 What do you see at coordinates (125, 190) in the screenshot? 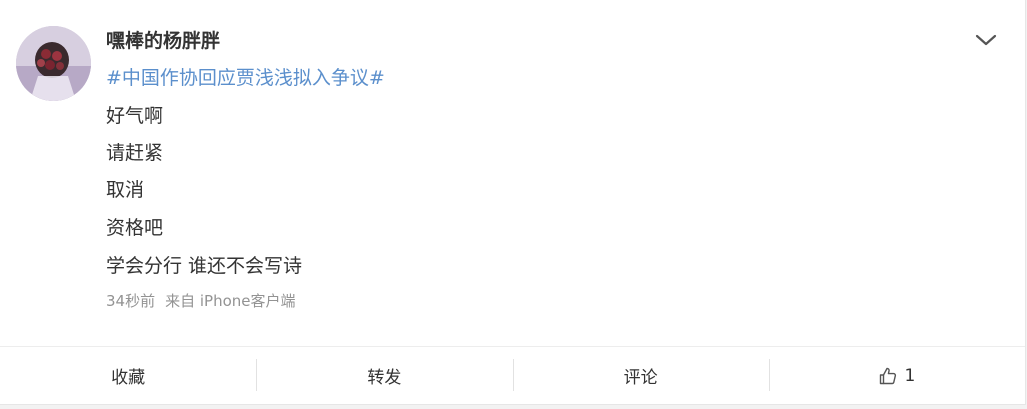
I see `post-text-line: 取消` at bounding box center [125, 190].